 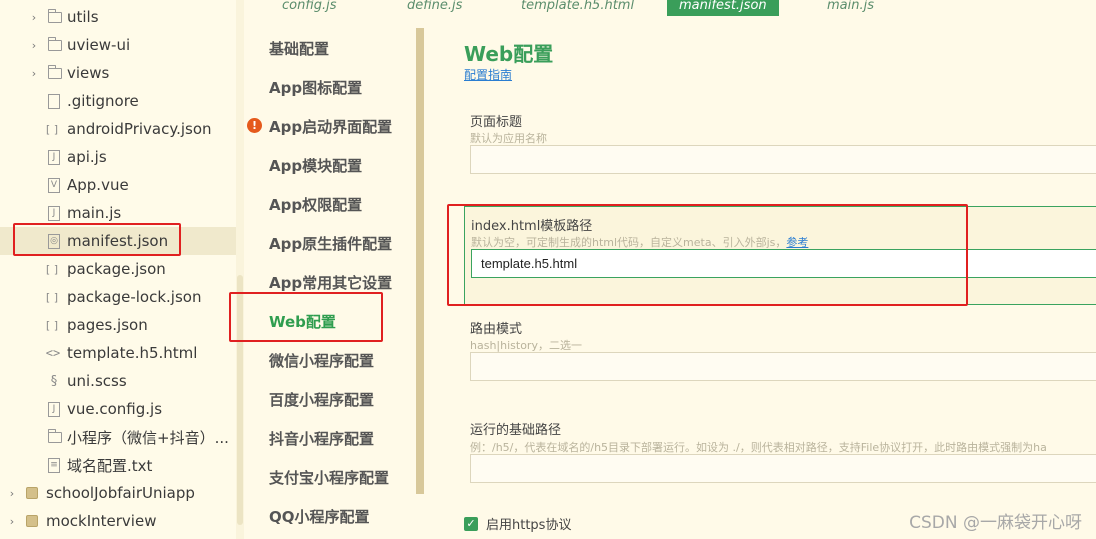 I want to click on warning-icon: !, so click(x=254, y=125).